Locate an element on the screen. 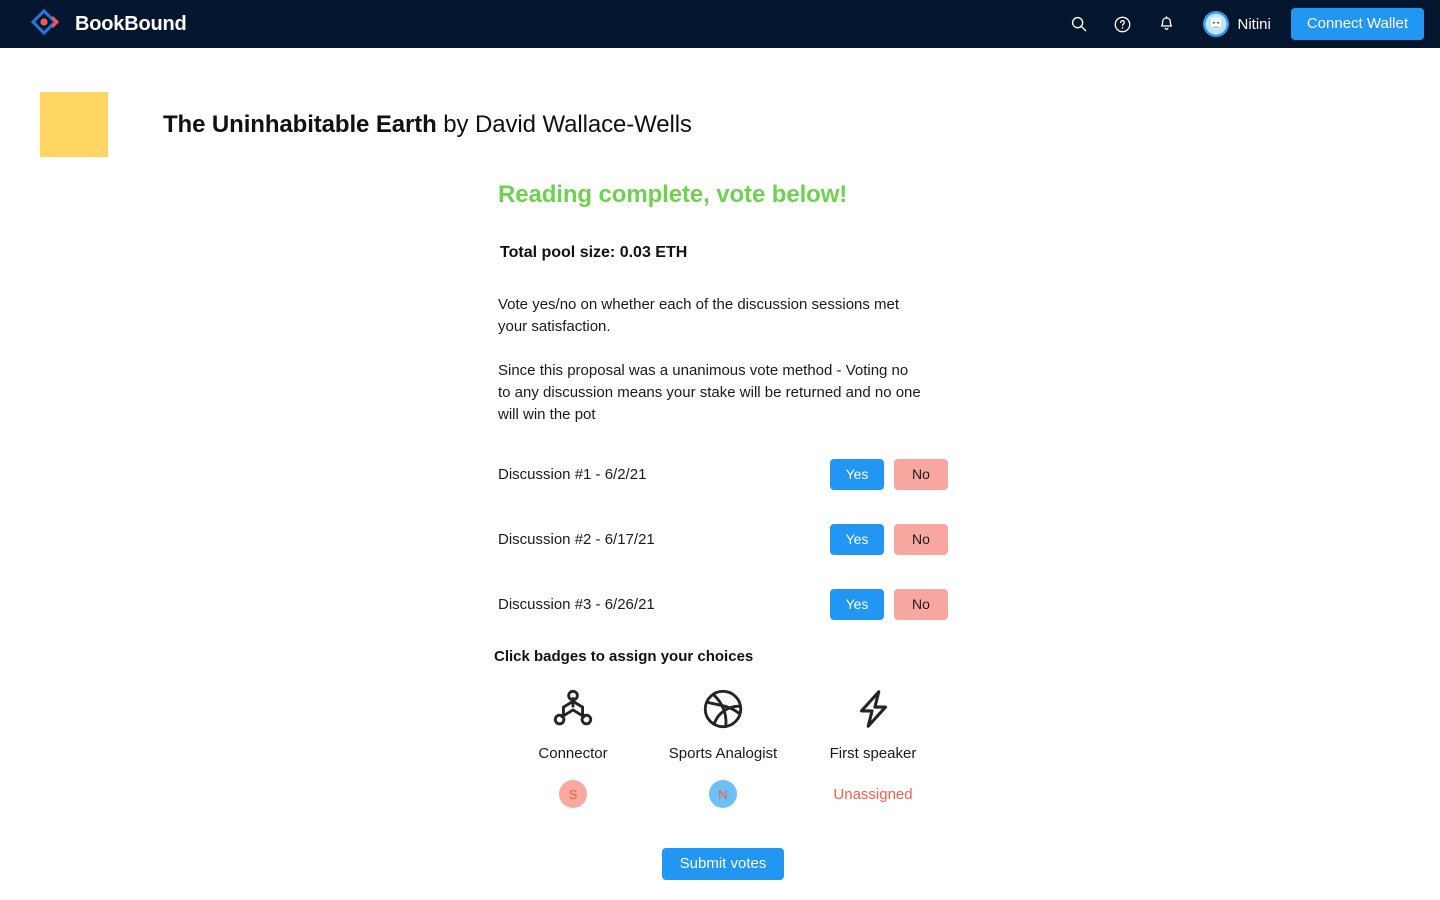 The image size is (1440, 900). search-icon is located at coordinates (1079, 24).